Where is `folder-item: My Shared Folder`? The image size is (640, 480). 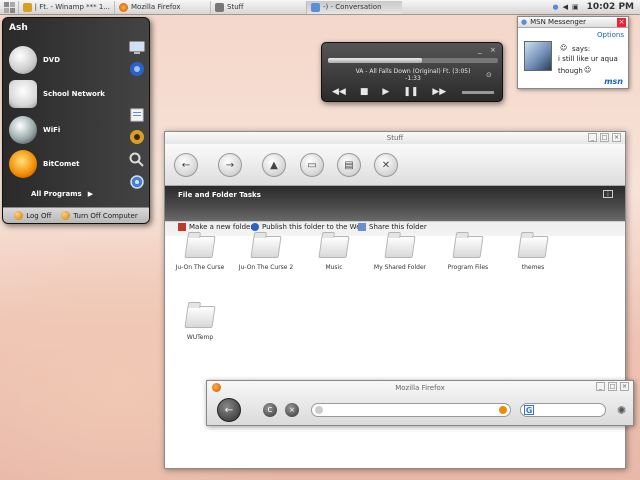
folder-item: My Shared Folder is located at coordinates (400, 253).